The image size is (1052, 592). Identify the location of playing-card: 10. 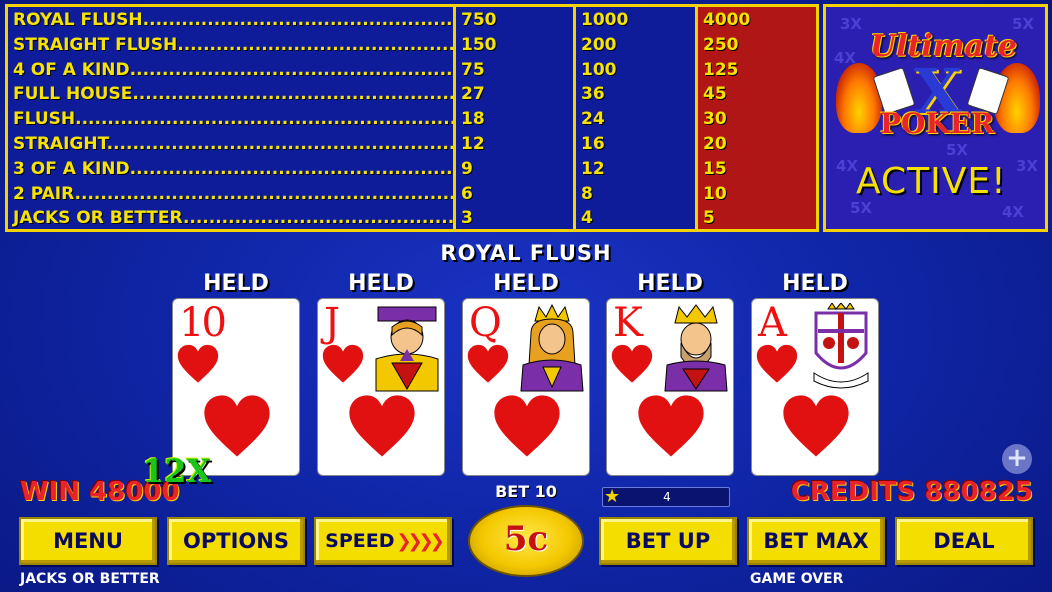
(236, 387).